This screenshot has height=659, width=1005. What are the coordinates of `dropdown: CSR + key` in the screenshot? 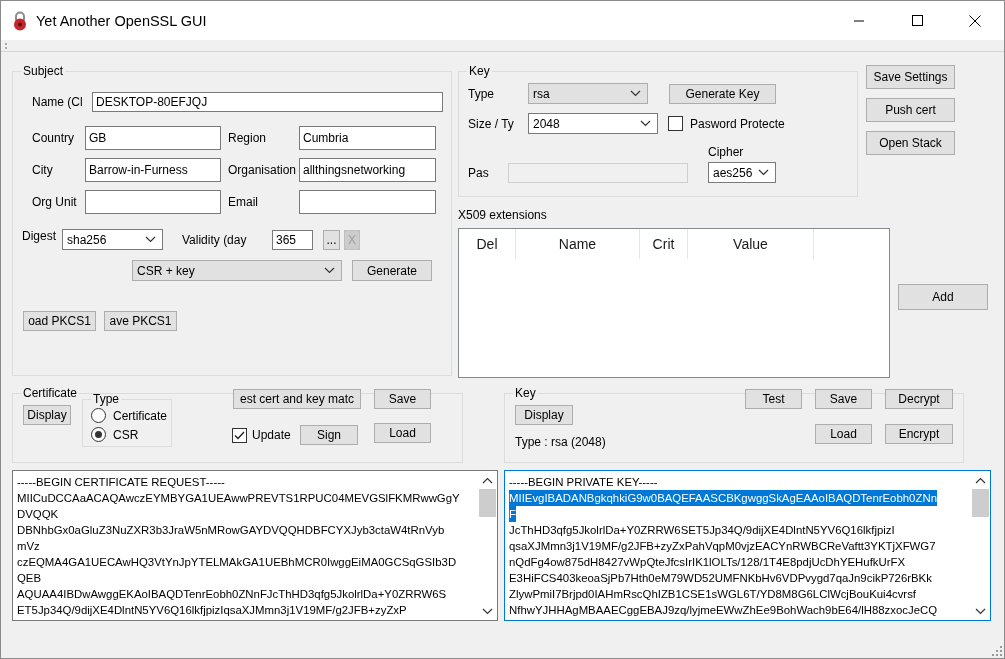 It's located at (237, 270).